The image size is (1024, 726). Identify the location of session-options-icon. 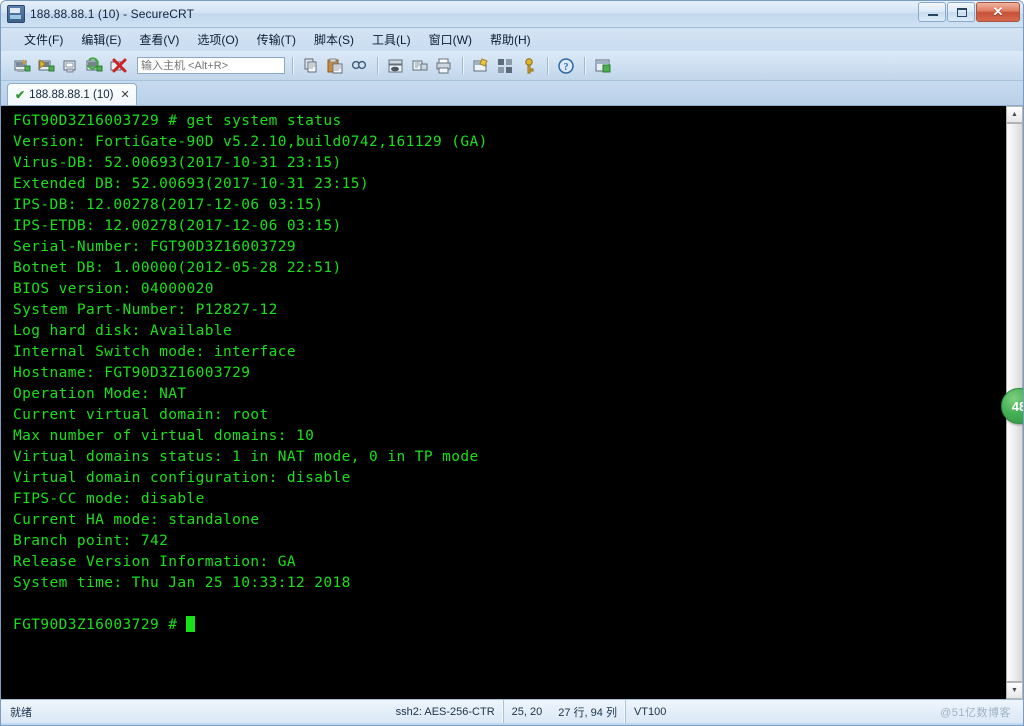
(481, 66).